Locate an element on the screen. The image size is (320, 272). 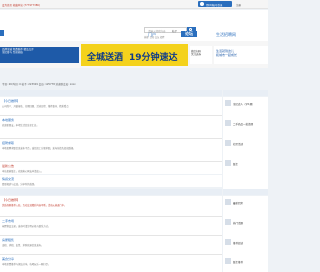
sidebar: 全民达人（早1期） 二手商品一批清理 社区活动 版主 is located at coordinates (245, 143).